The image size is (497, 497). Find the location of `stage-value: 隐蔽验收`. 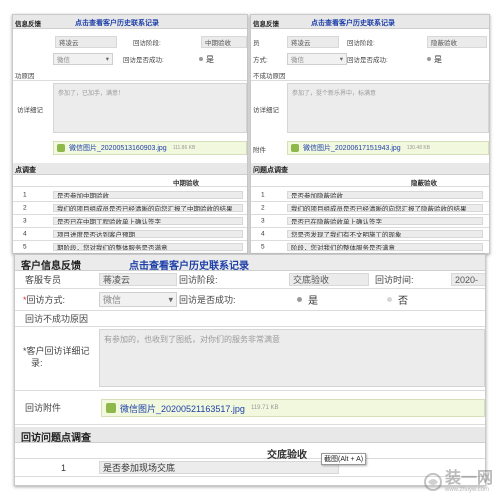

stage-value: 隐蔽验收 is located at coordinates (457, 42).